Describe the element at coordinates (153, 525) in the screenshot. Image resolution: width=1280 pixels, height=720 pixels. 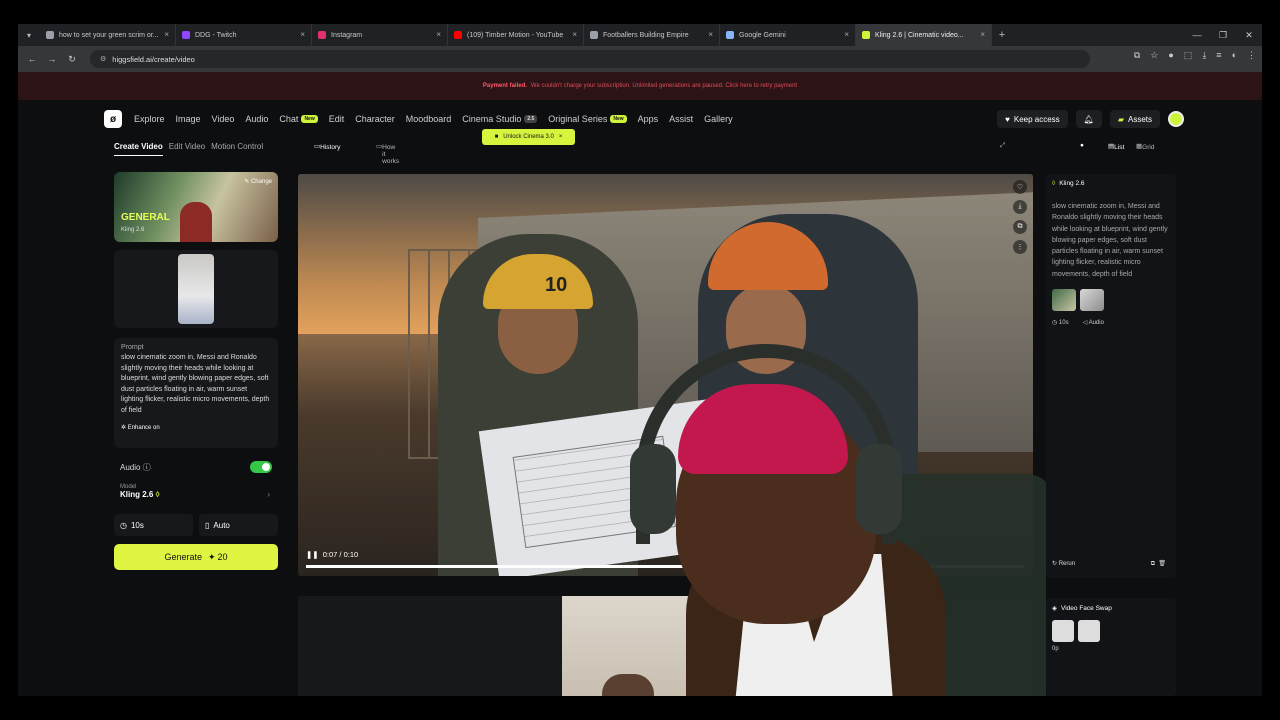
I see `duration-select: ◷ 10s` at that location.